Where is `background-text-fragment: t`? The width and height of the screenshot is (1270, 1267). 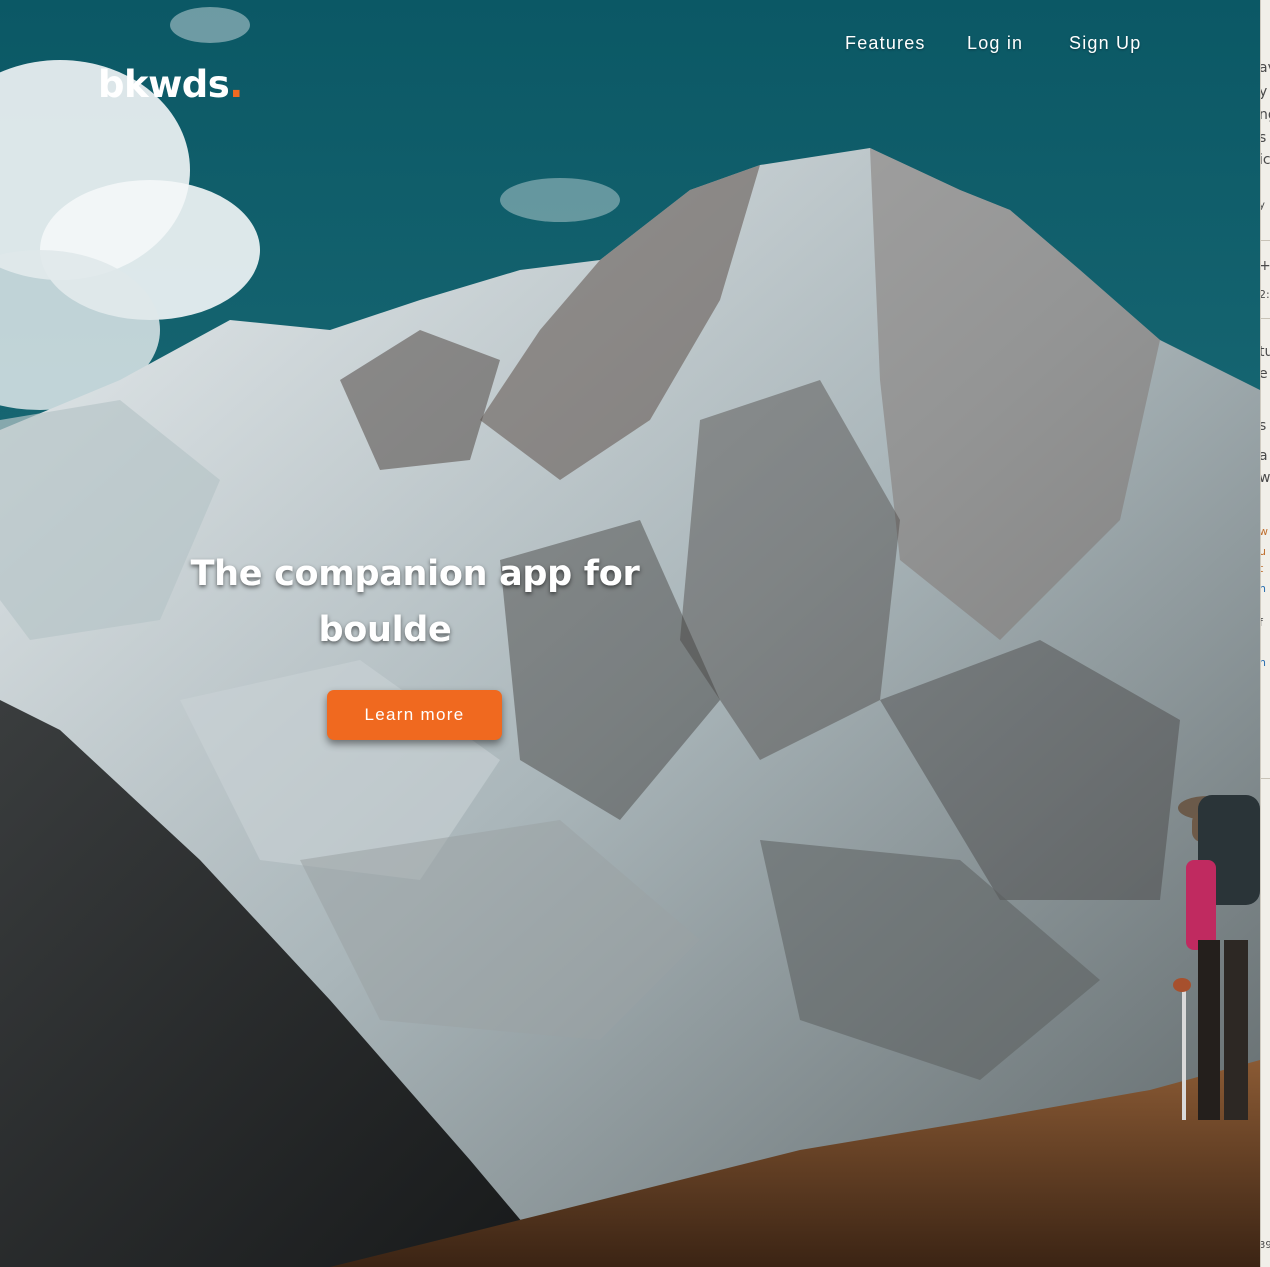 background-text-fragment: t is located at coordinates (1262, 568).